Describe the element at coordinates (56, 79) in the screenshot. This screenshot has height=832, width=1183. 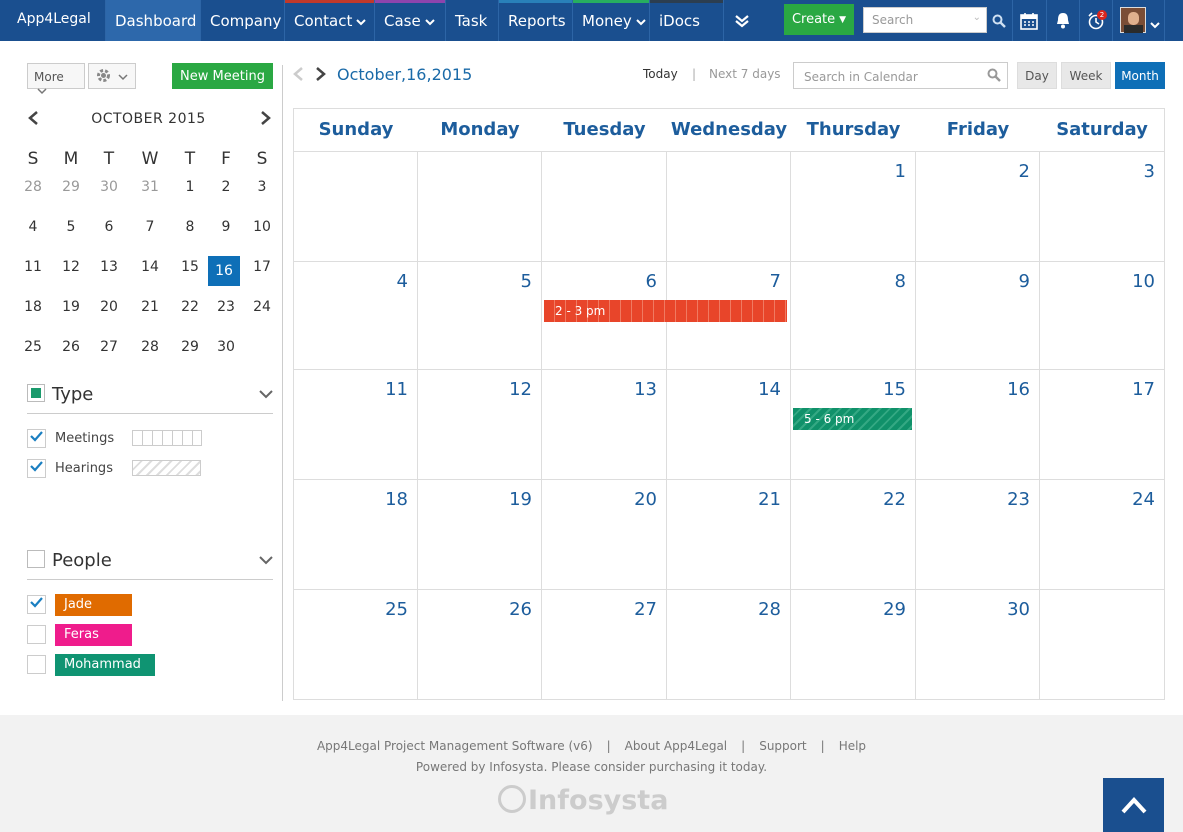
I see `more-button: More` at that location.